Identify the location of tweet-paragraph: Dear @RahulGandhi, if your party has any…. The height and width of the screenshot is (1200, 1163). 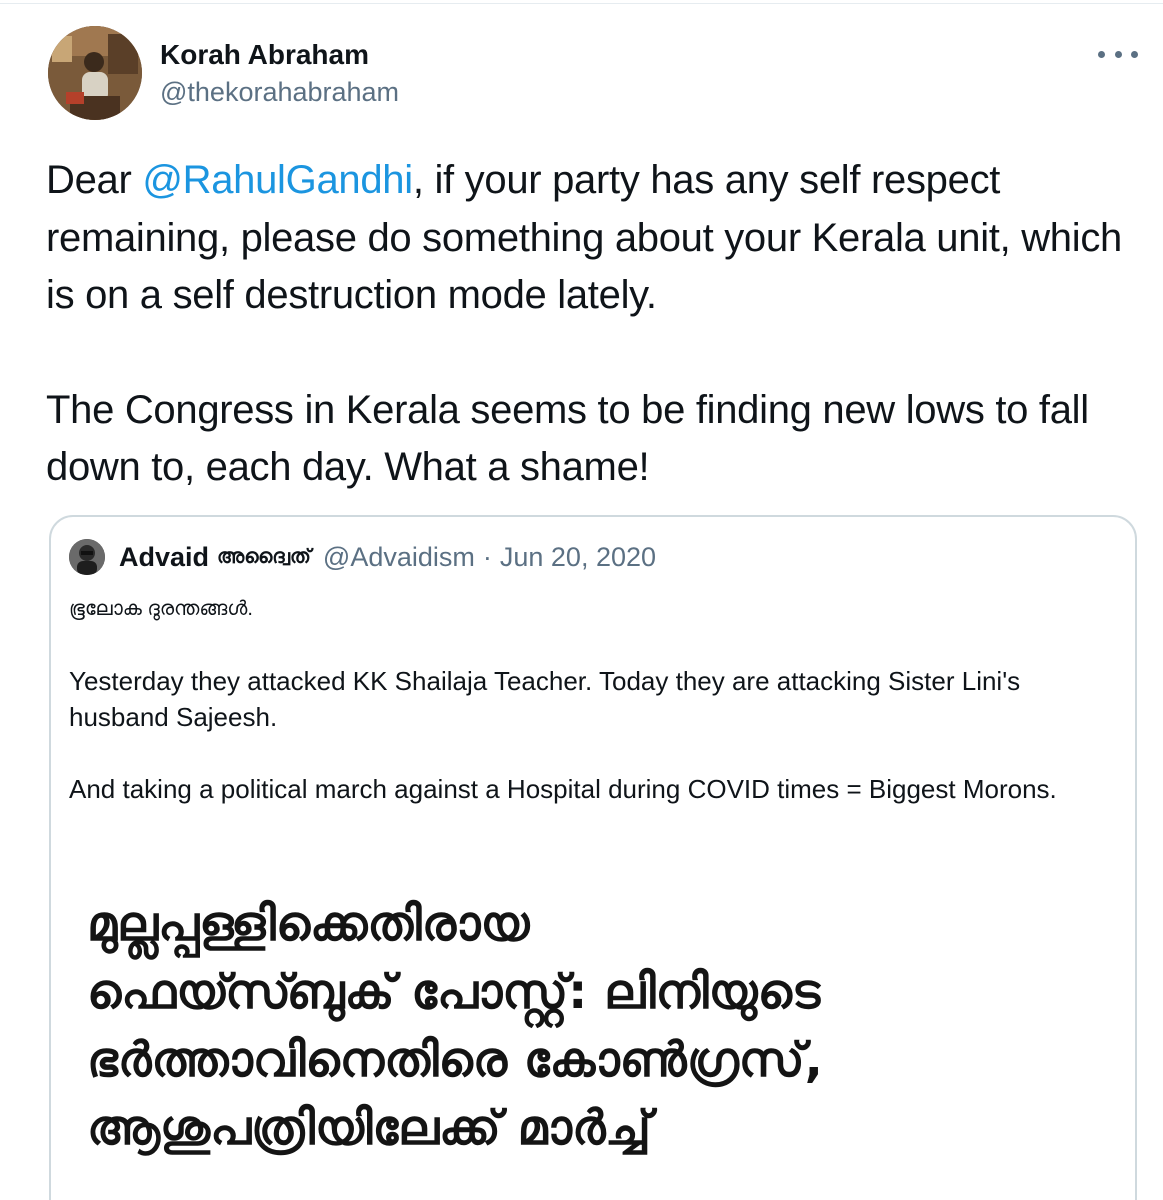
(596, 238).